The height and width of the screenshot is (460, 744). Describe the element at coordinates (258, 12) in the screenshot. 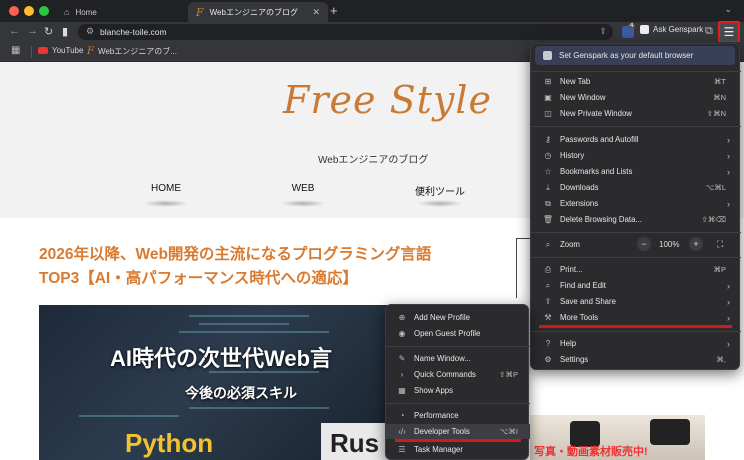

I see `tab-blog: F Webエンジニアのブログ ✕` at that location.